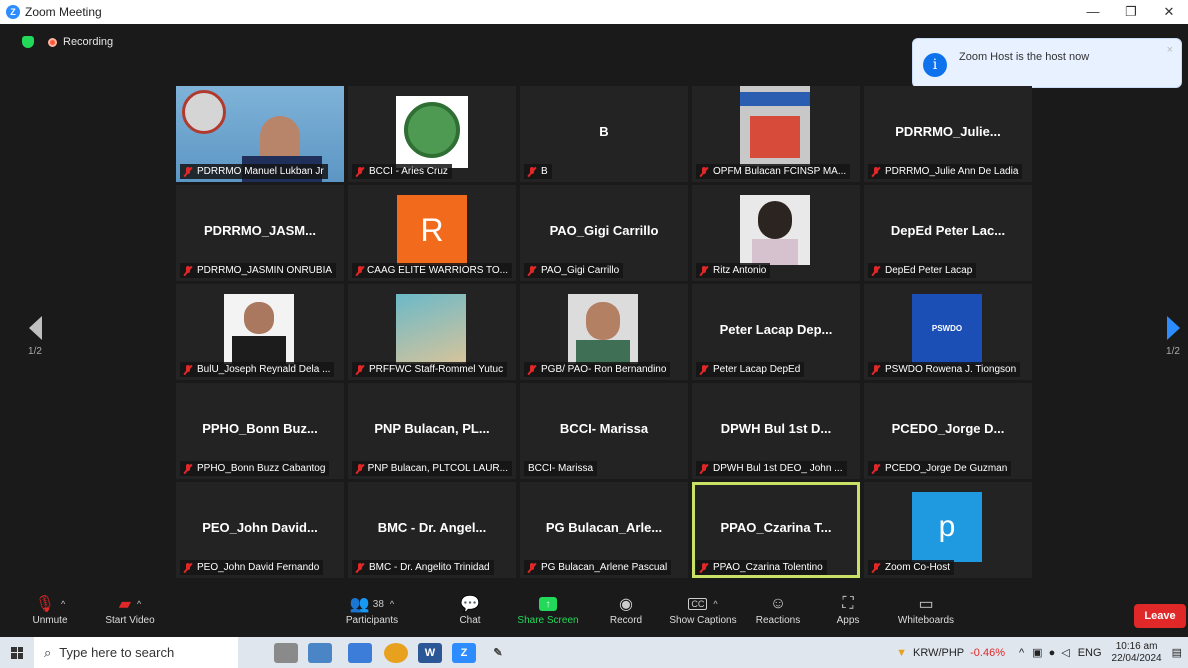 This screenshot has height=668, width=1188. I want to click on participant-tile: Ritz Antonio, so click(776, 233).